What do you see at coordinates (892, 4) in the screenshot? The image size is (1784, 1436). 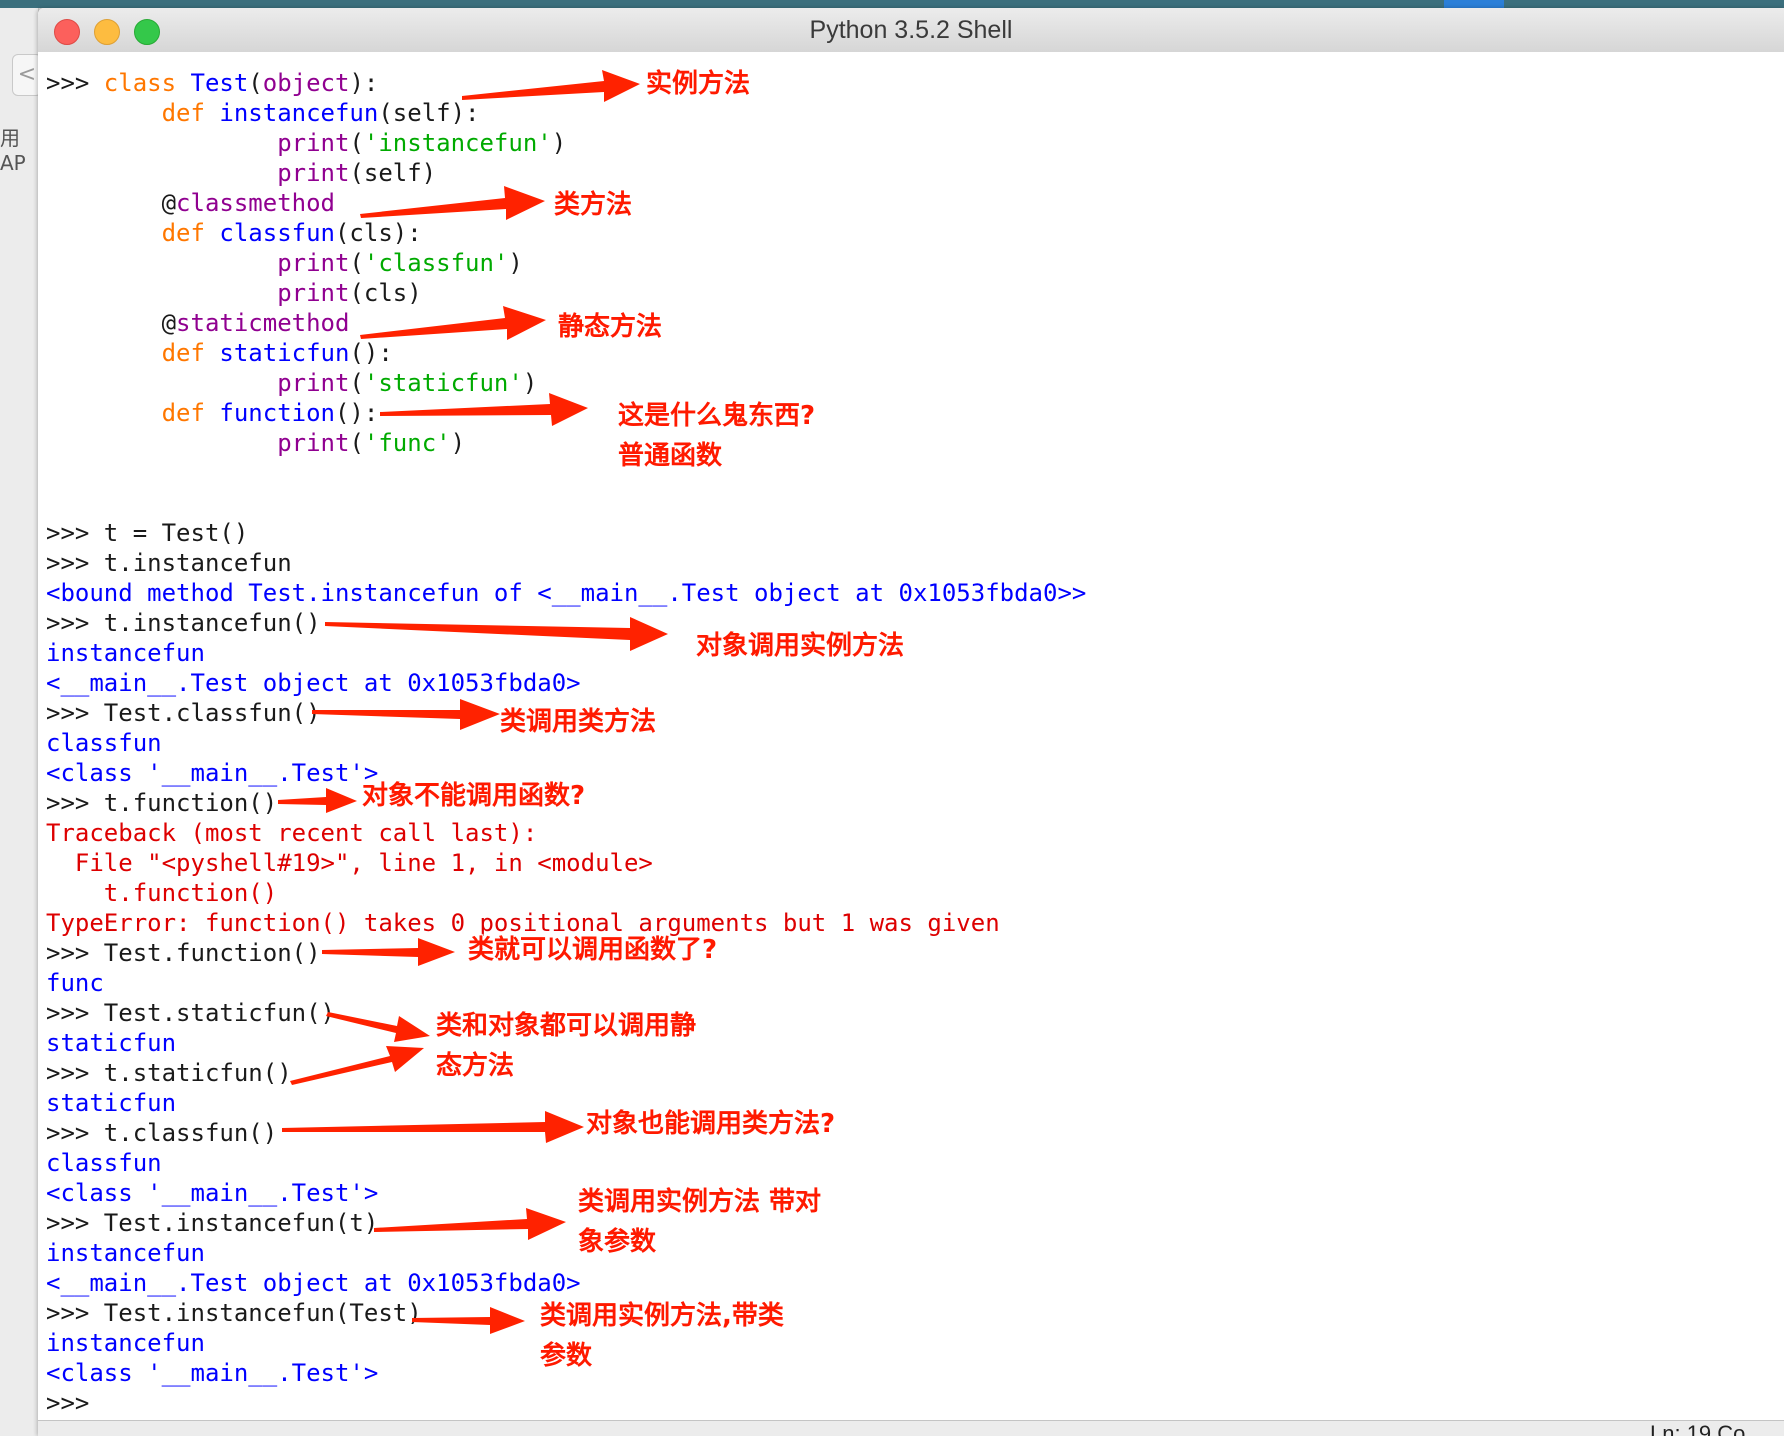 I see `desktop-background` at bounding box center [892, 4].